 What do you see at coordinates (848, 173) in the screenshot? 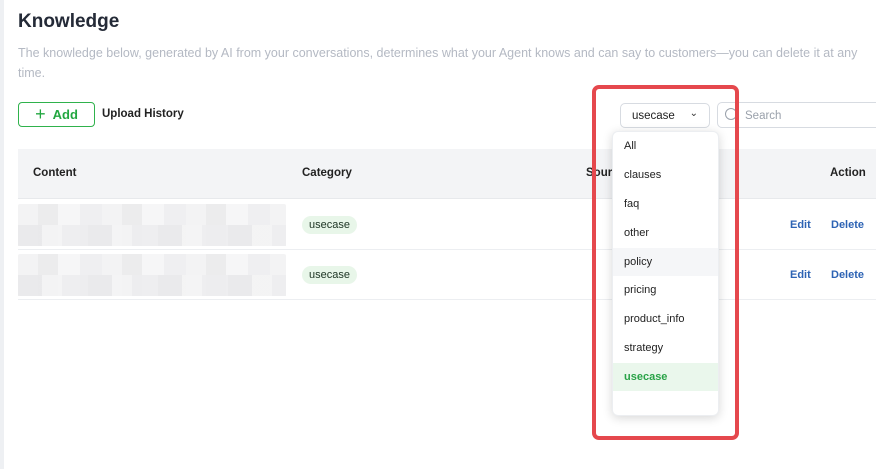
I see `column-header-action: Action` at bounding box center [848, 173].